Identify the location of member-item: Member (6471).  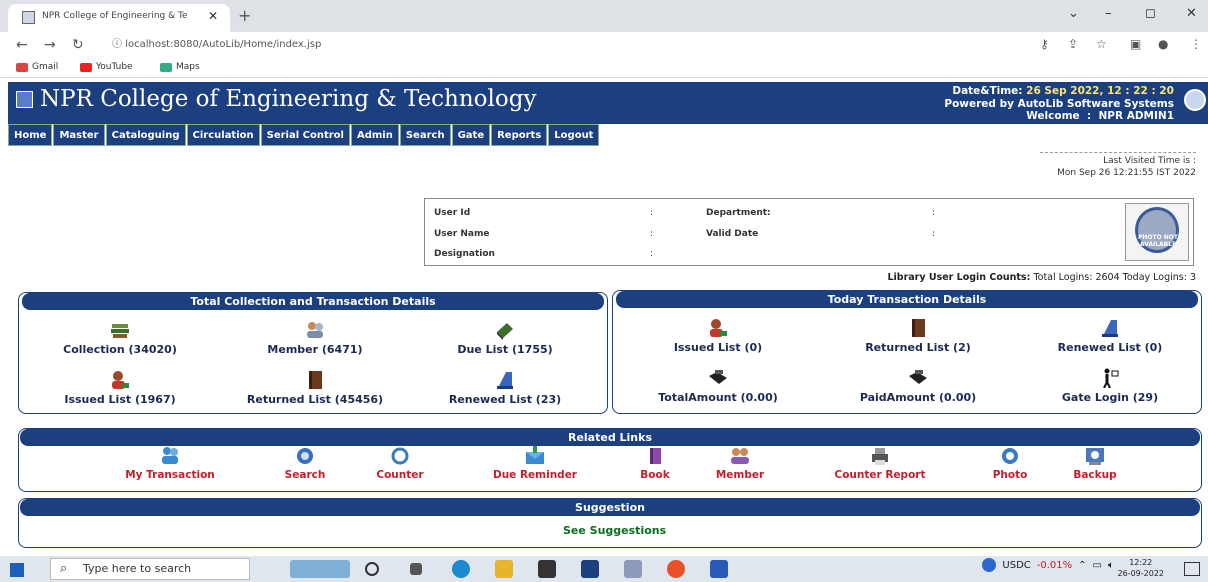
(315, 338).